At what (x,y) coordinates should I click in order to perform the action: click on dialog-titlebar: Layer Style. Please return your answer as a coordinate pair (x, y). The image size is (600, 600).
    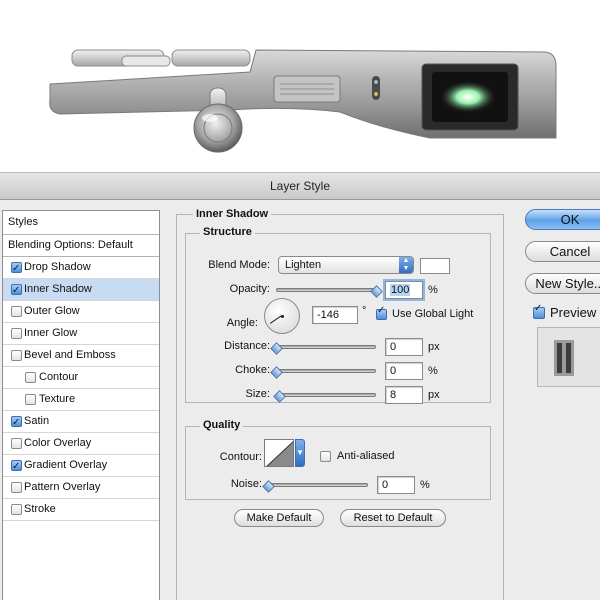
    Looking at the image, I should click on (300, 186).